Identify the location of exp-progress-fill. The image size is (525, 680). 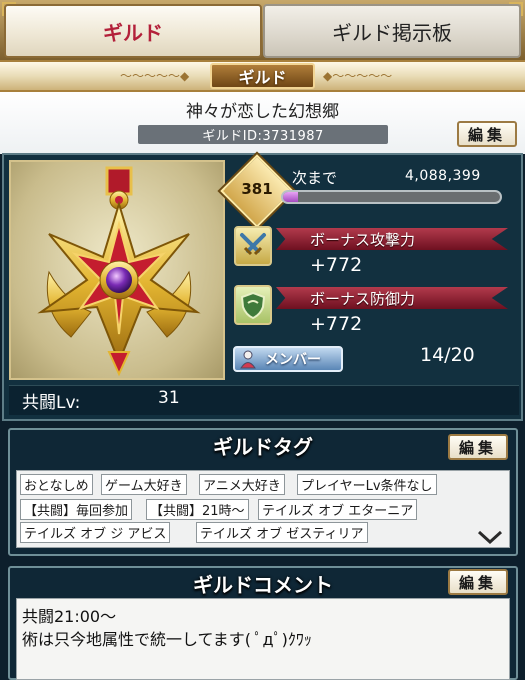
(291, 197).